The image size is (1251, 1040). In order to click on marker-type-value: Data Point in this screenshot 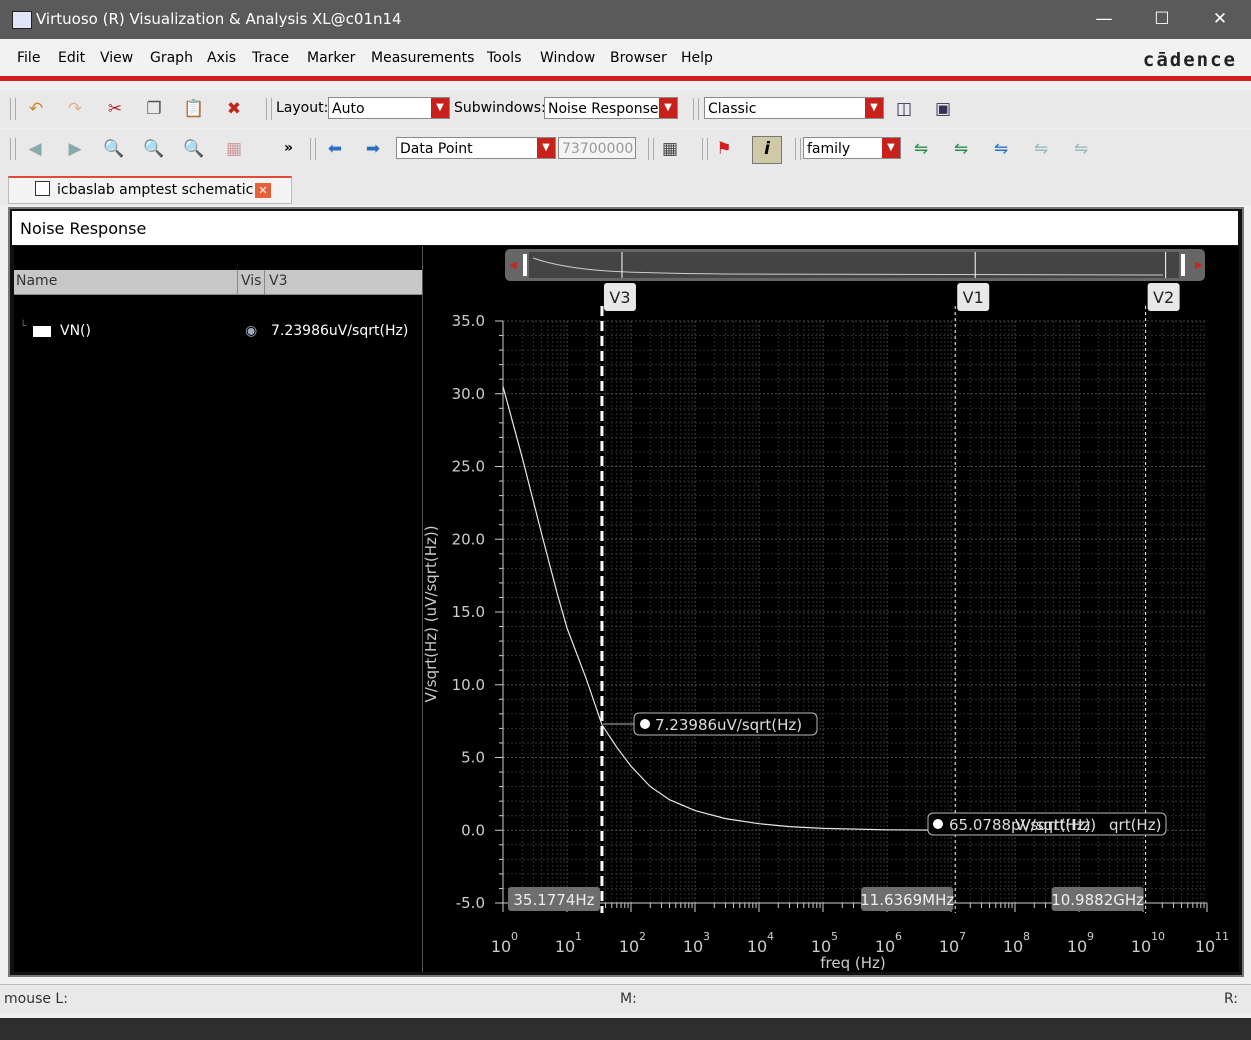, I will do `click(436, 149)`.